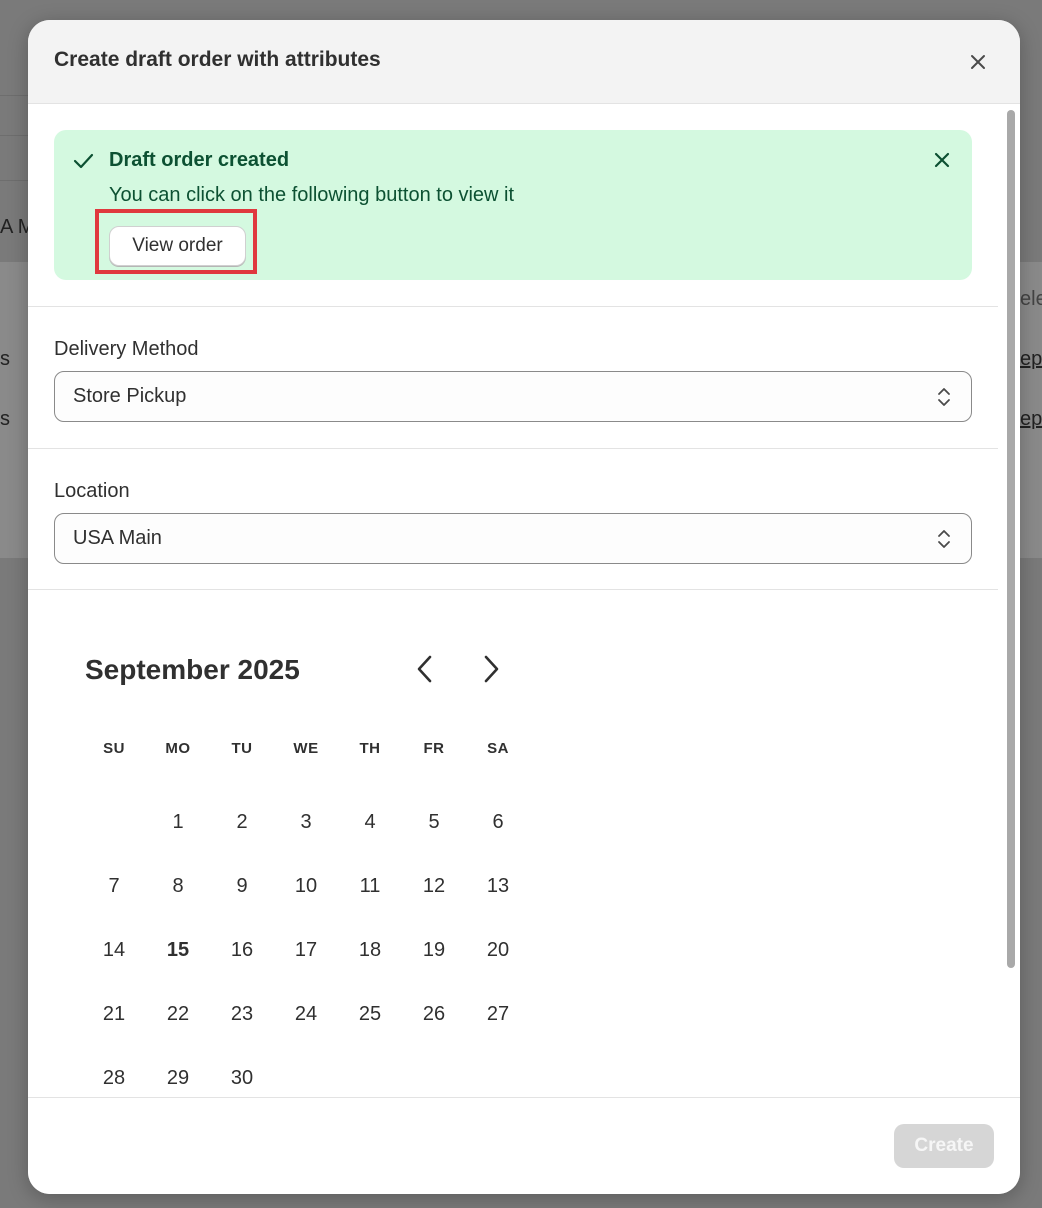  What do you see at coordinates (117, 538) in the screenshot?
I see `location-value: USA Main` at bounding box center [117, 538].